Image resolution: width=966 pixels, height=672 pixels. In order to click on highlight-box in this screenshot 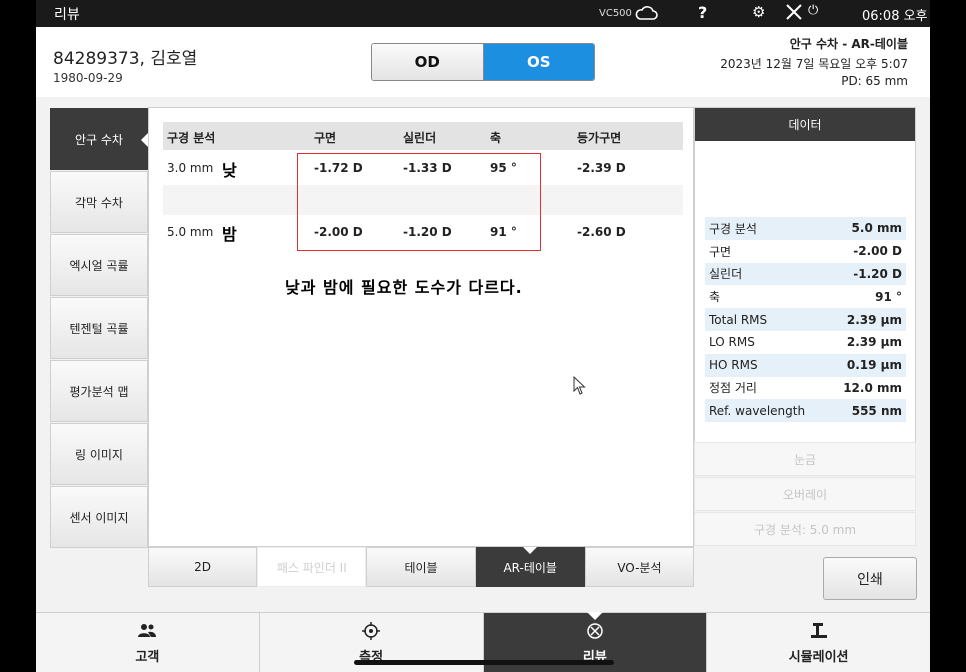, I will do `click(419, 202)`.